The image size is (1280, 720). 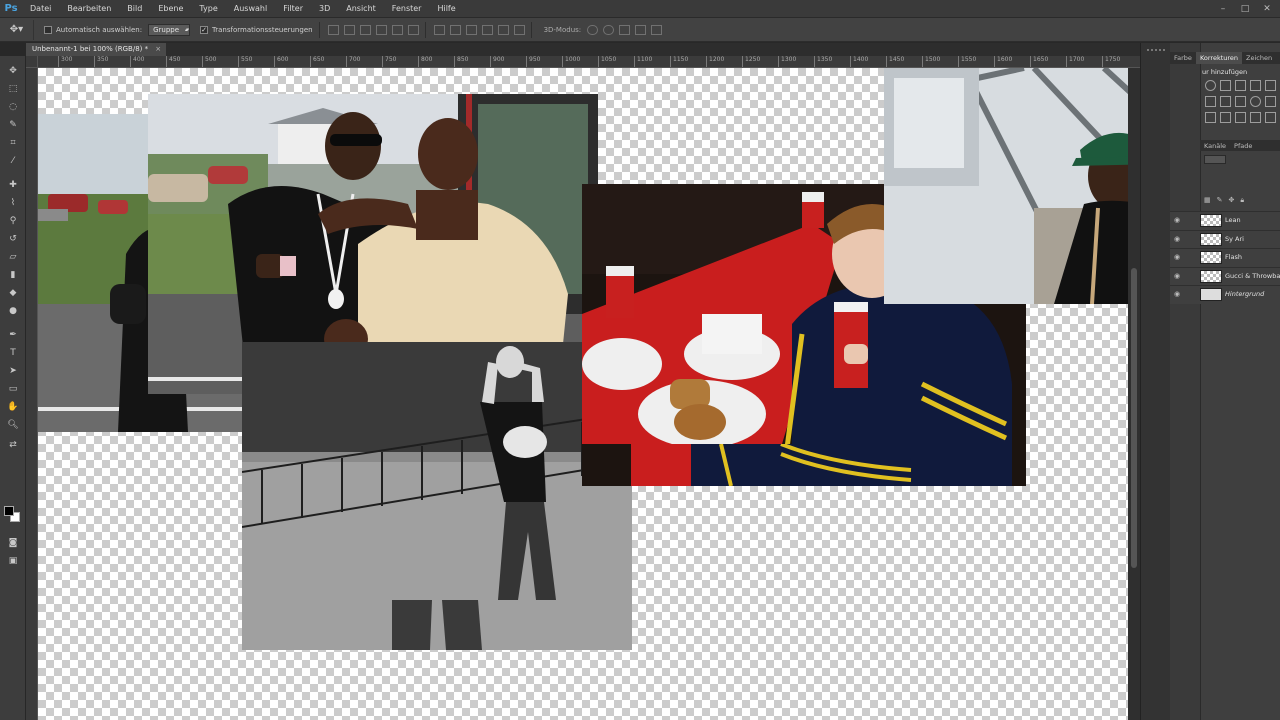 What do you see at coordinates (1134, 418) in the screenshot?
I see `scrollbar-thumb` at bounding box center [1134, 418].